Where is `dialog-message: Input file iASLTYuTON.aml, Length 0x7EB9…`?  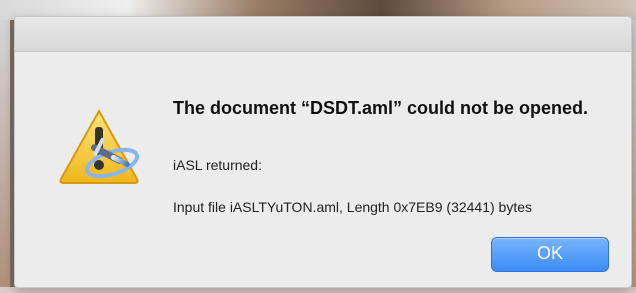 dialog-message: Input file iASLTYuTON.aml, Length 0x7EB9… is located at coordinates (353, 207).